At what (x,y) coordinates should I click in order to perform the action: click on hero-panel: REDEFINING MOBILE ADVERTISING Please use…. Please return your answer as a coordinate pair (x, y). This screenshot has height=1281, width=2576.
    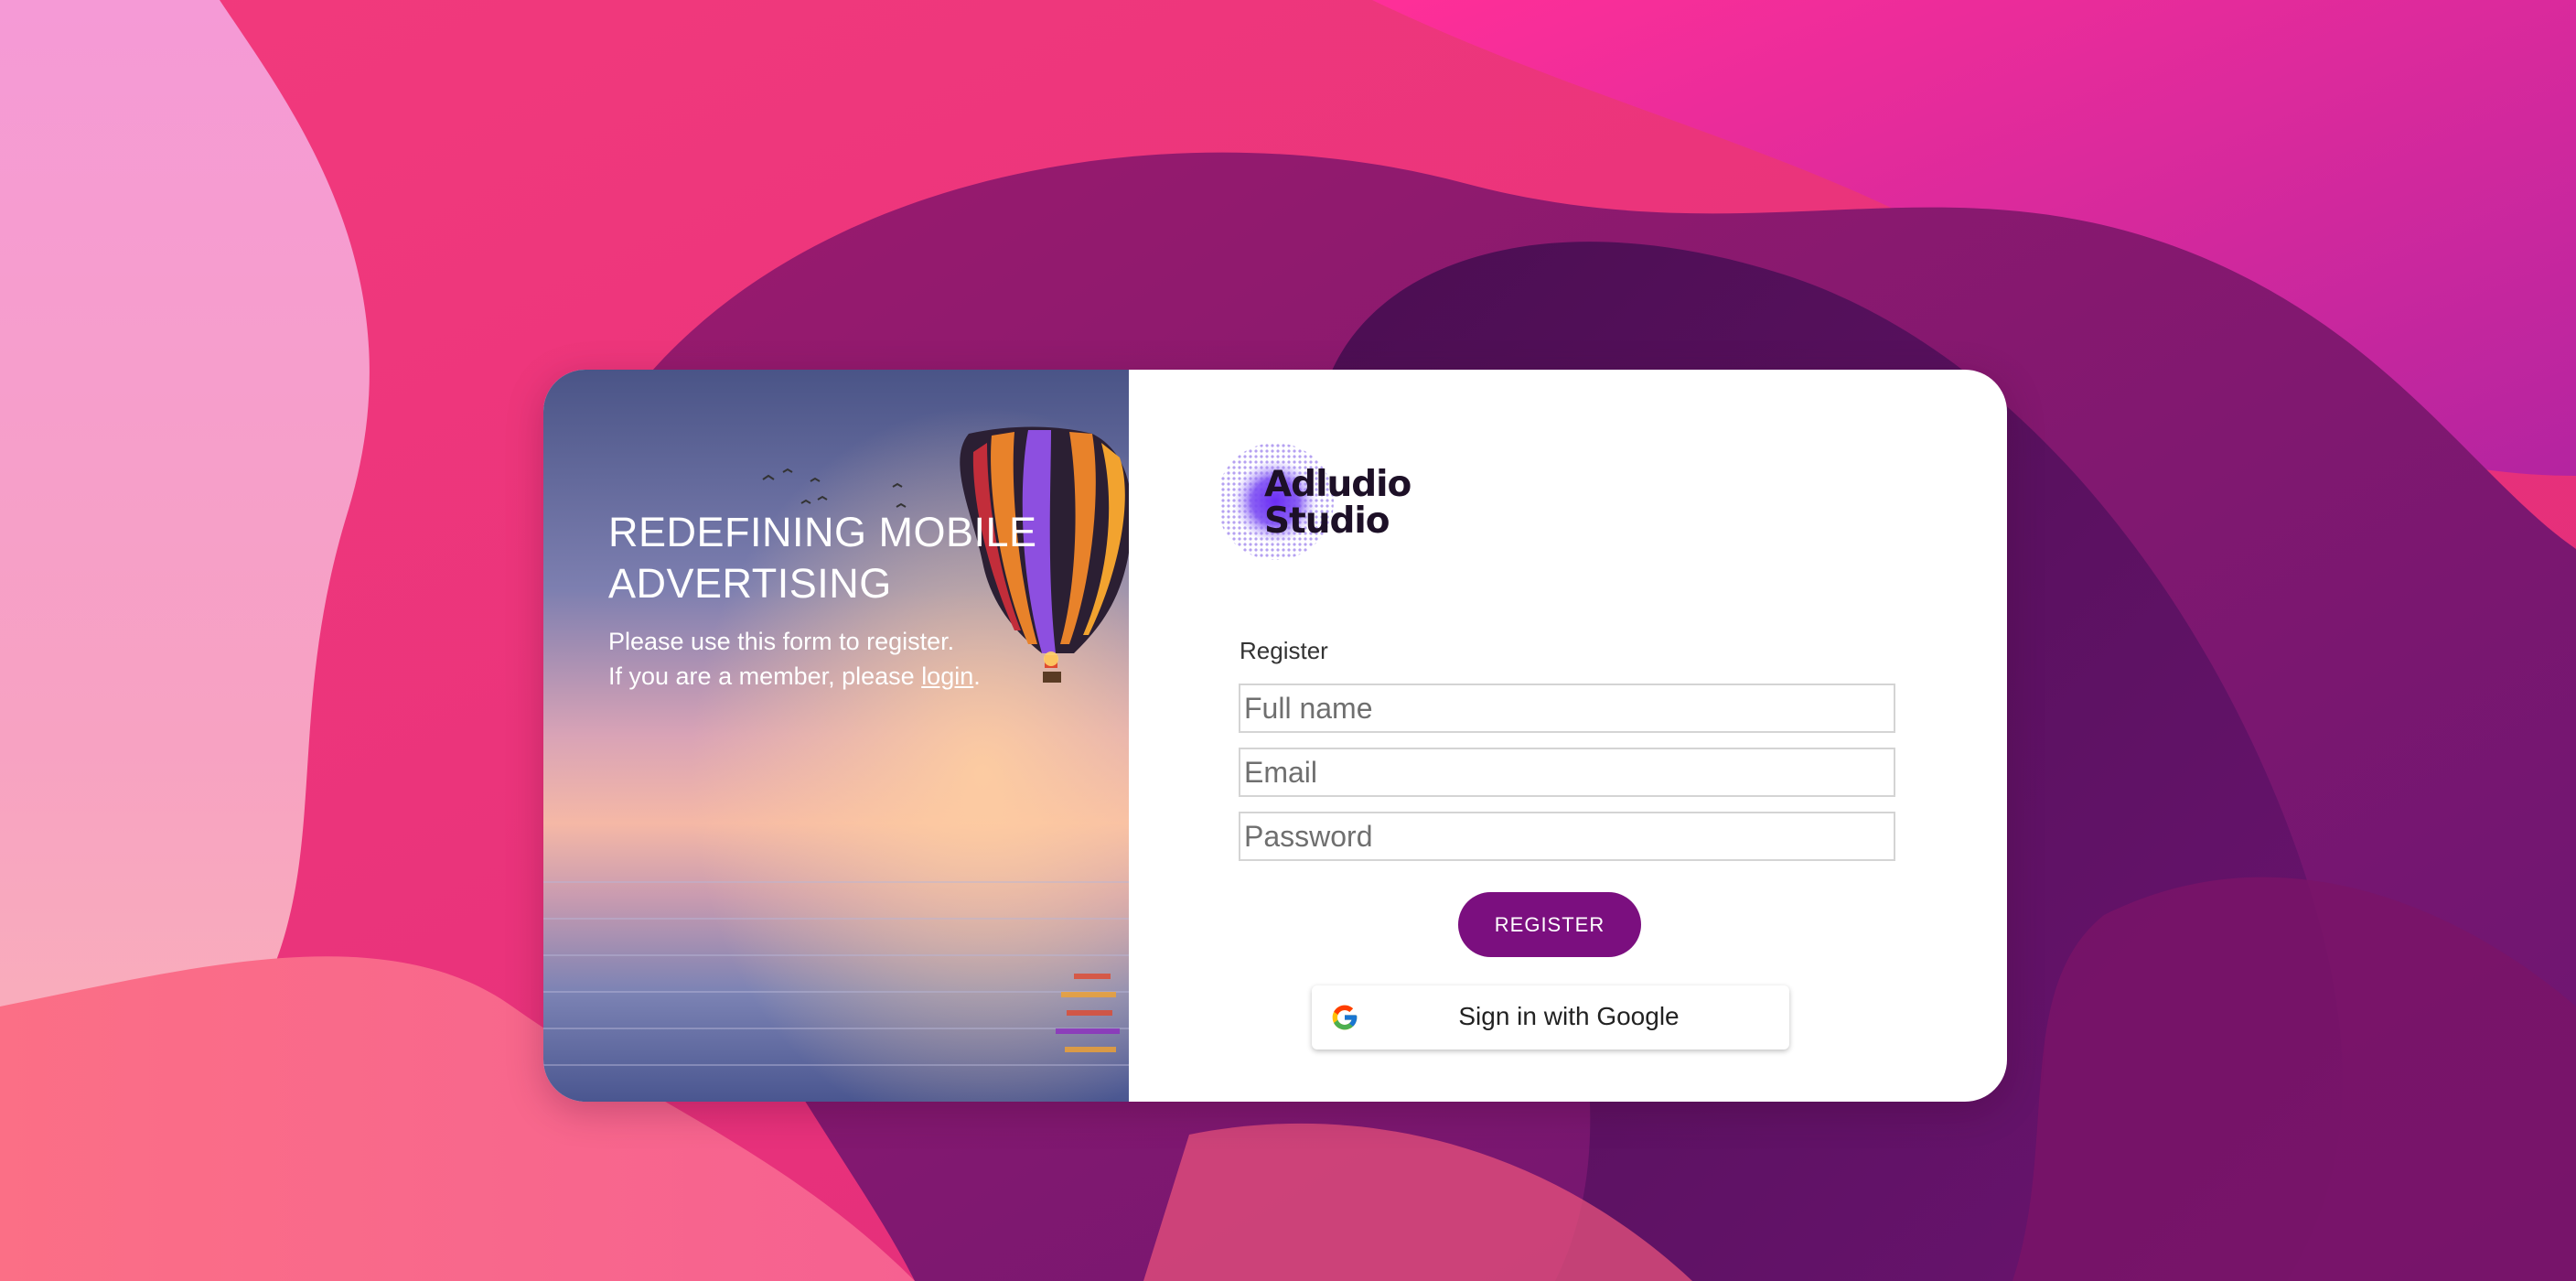
    Looking at the image, I should click on (836, 736).